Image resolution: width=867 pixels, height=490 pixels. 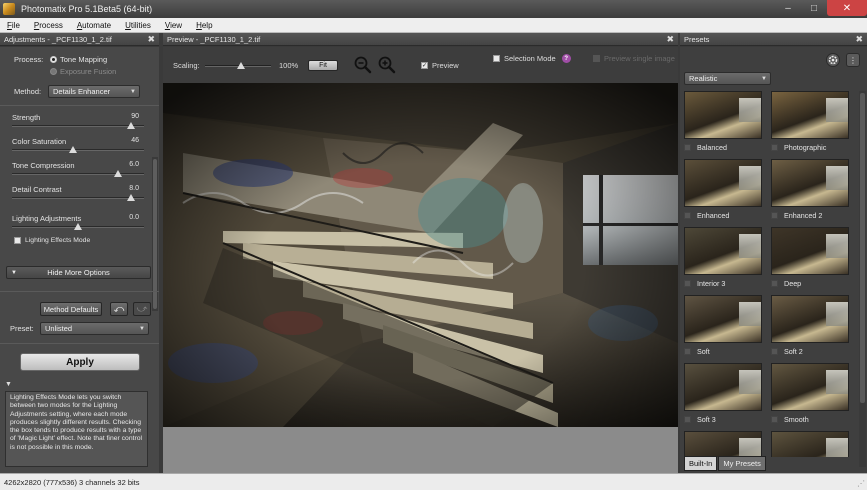 I want to click on undo-button: ⤺, so click(x=119, y=309).